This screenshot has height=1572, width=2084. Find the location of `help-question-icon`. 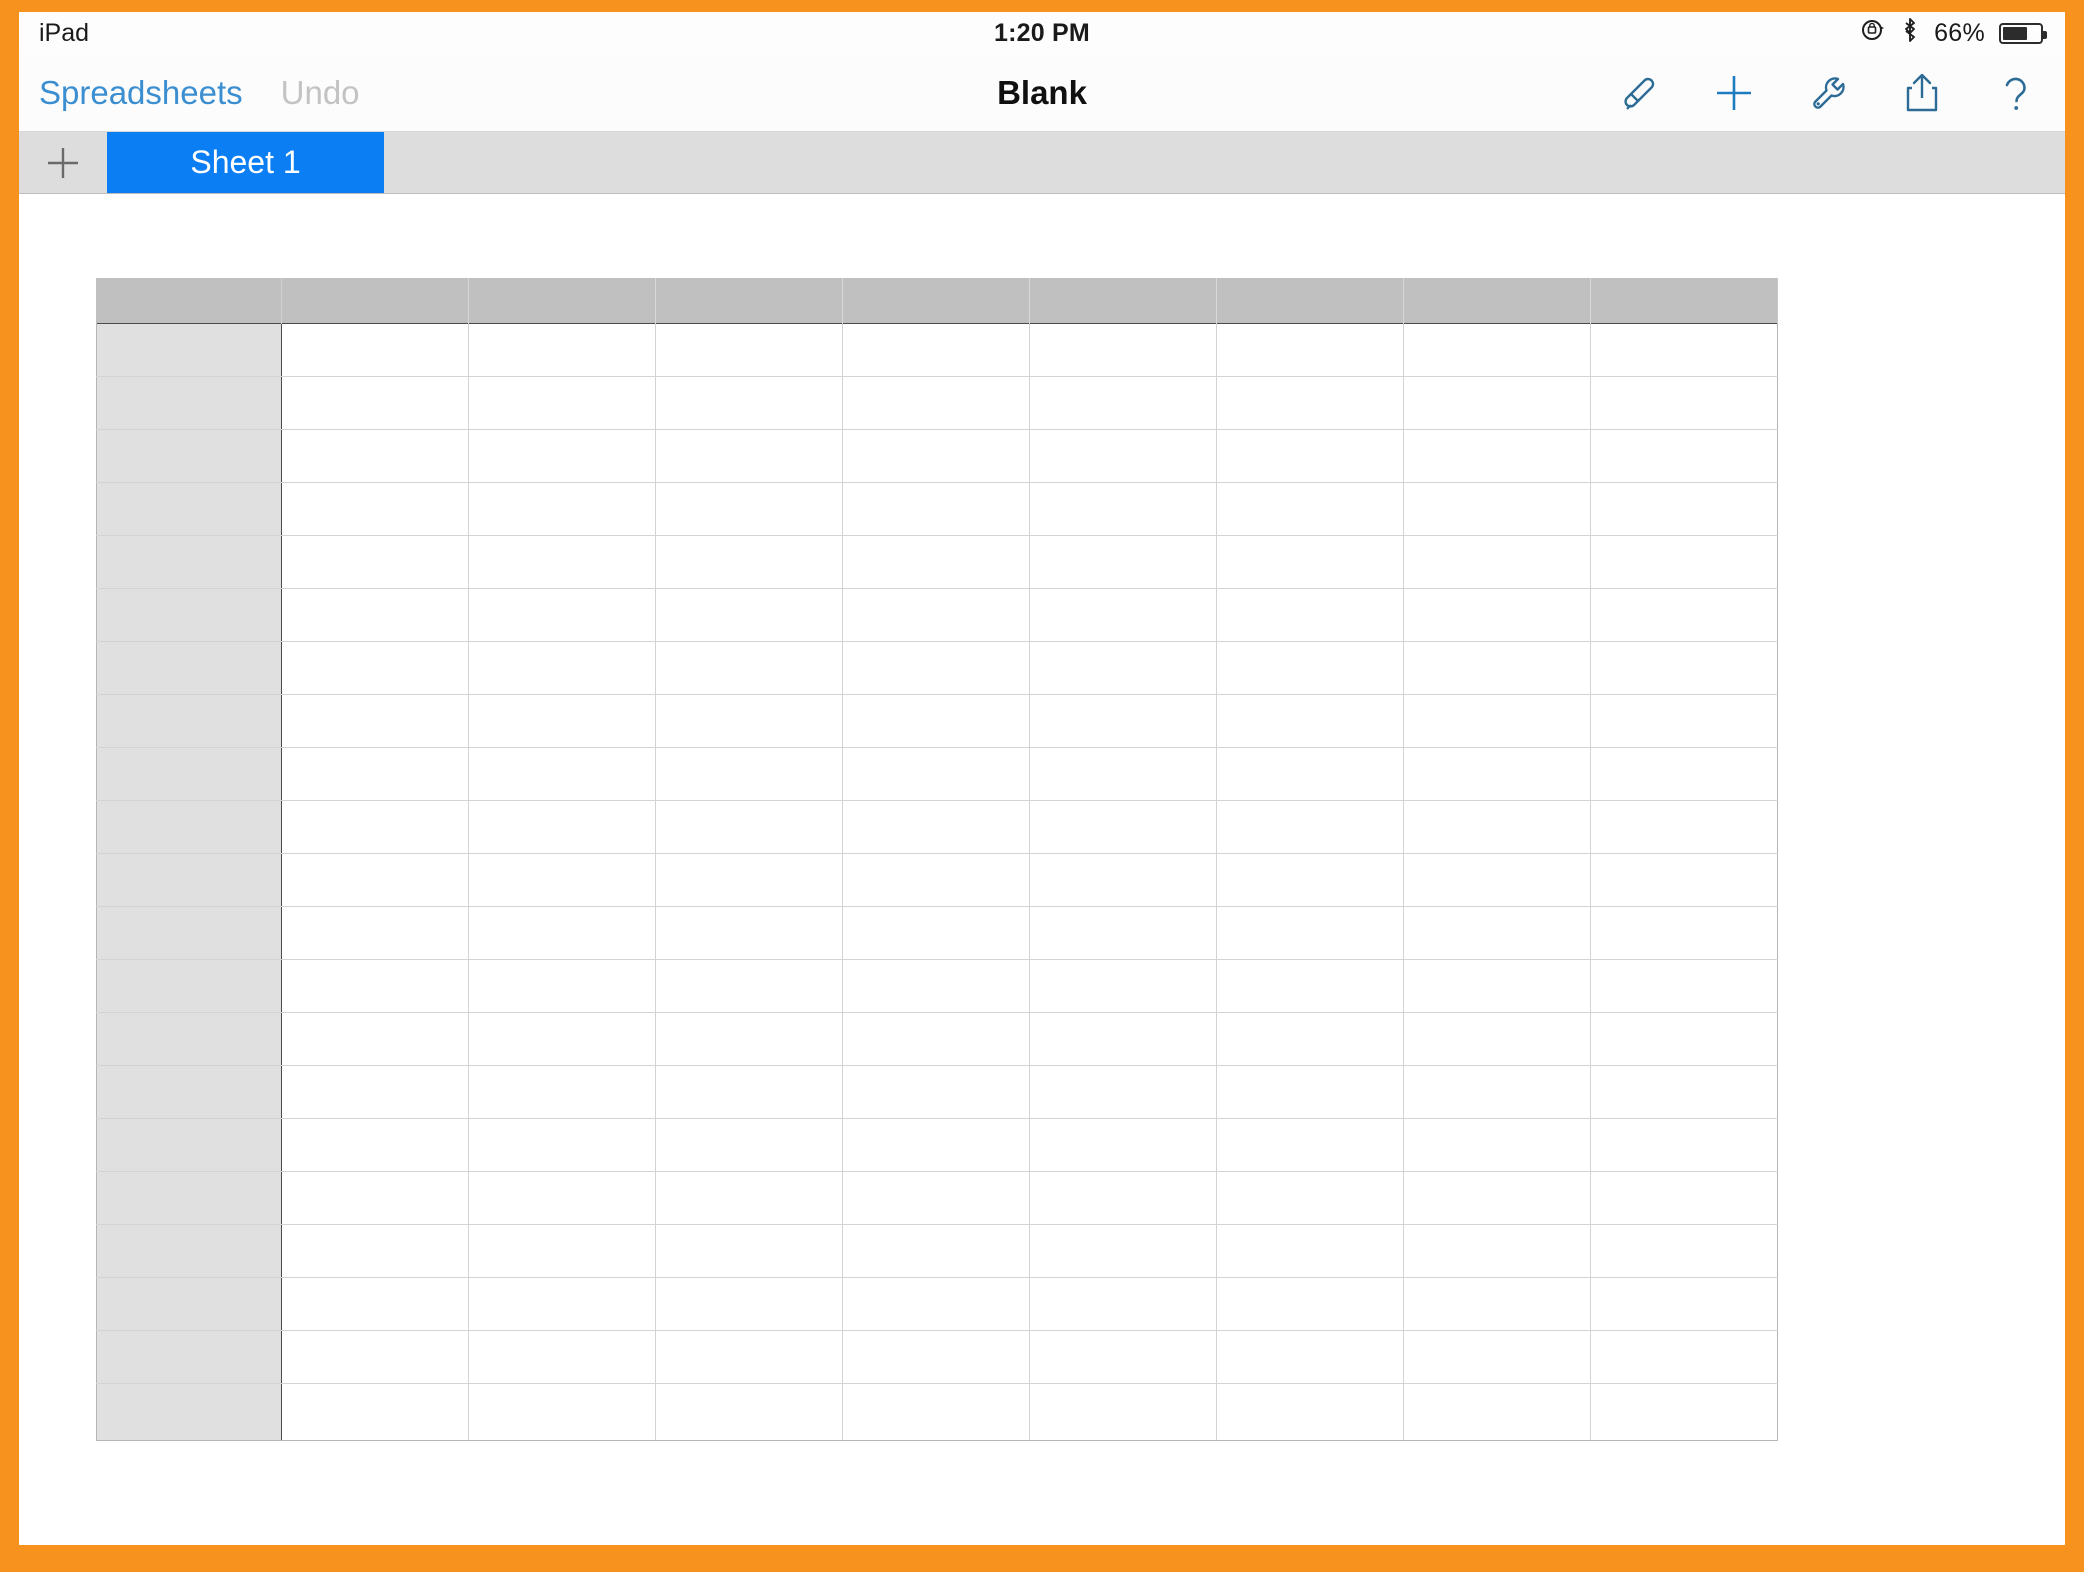

help-question-icon is located at coordinates (2016, 93).